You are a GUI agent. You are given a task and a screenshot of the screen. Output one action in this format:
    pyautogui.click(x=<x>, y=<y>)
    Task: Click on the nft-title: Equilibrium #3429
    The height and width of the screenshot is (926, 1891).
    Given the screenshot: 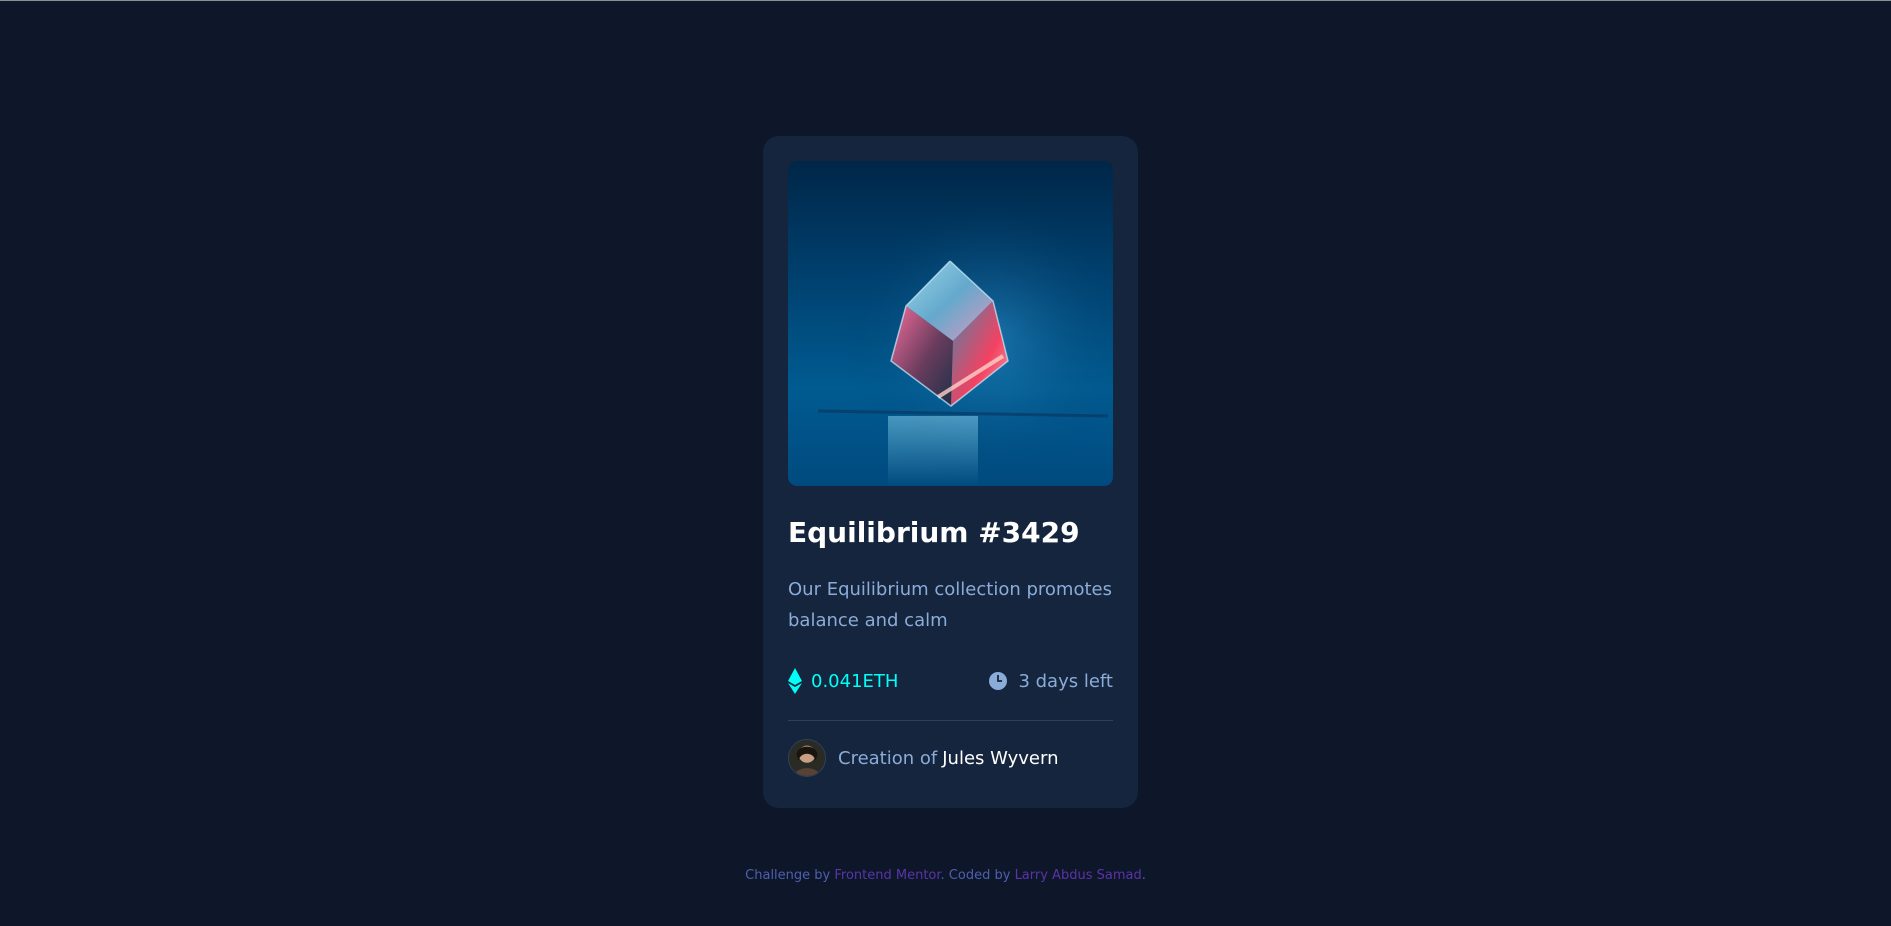 What is the action you would take?
    pyautogui.click(x=934, y=532)
    